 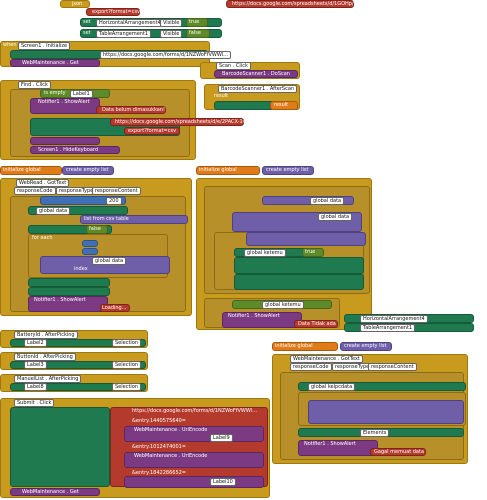 What do you see at coordinates (87, 22) in the screenshot?
I see `set-label: set` at bounding box center [87, 22].